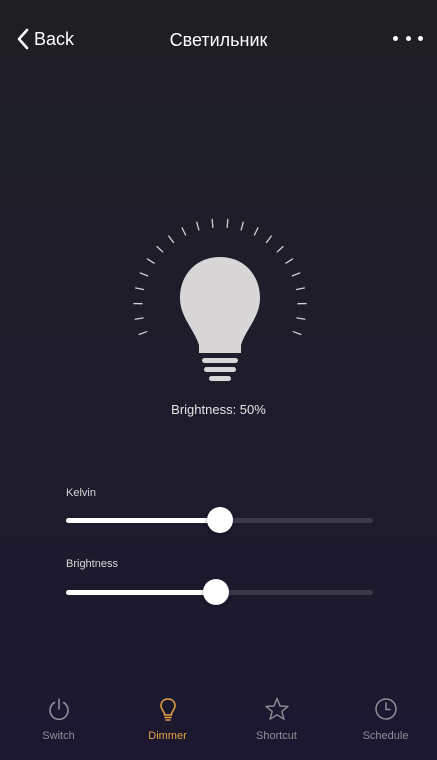 Image resolution: width=437 pixels, height=760 pixels. I want to click on kelvin-label: Kelvin, so click(81, 493).